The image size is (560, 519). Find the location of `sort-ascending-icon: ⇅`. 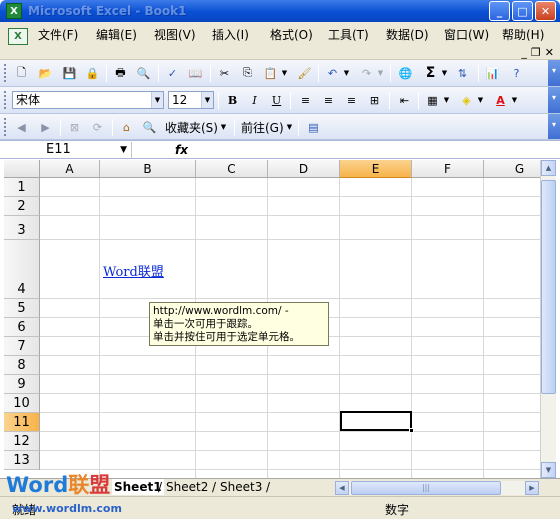

sort-ascending-icon: ⇅ is located at coordinates (462, 73).